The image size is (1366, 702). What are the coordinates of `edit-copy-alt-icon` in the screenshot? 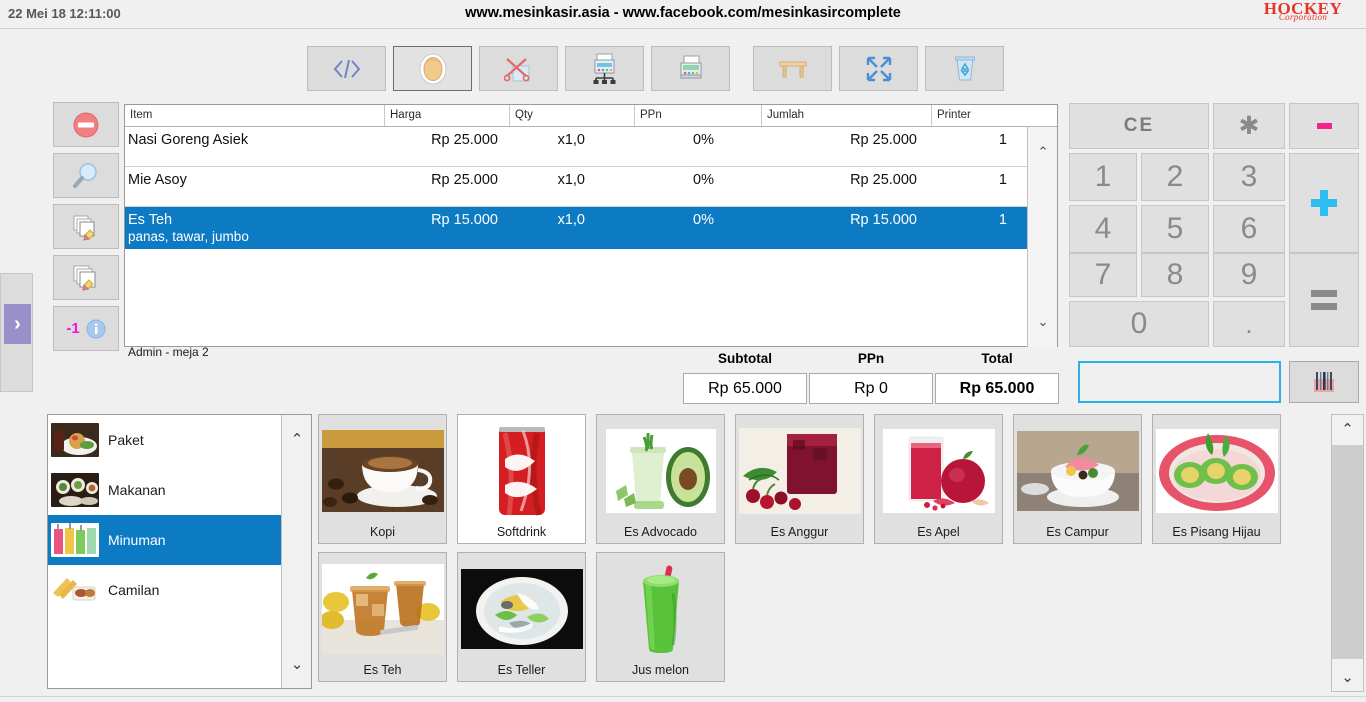 It's located at (84, 278).